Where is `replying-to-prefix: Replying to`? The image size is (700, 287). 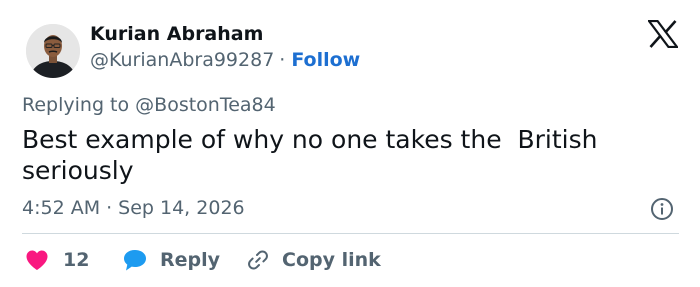
replying-to-prefix: Replying to is located at coordinates (79, 105).